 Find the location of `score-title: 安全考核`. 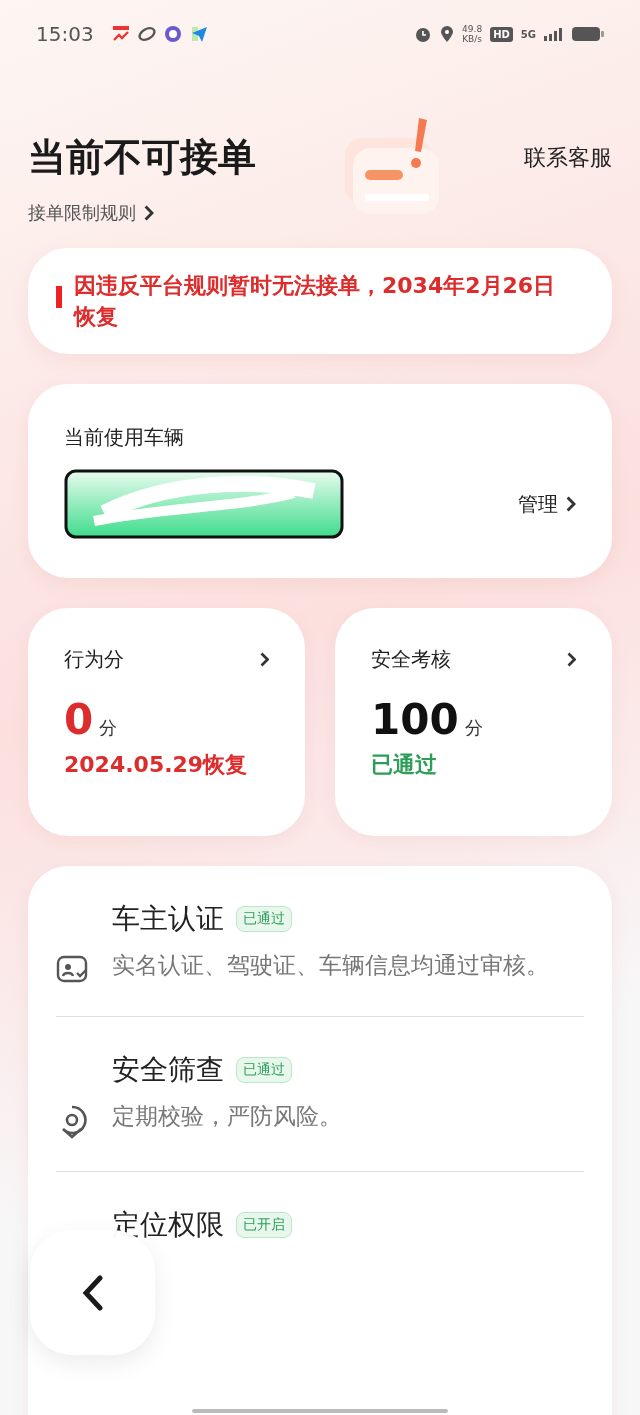

score-title: 安全考核 is located at coordinates (411, 659).